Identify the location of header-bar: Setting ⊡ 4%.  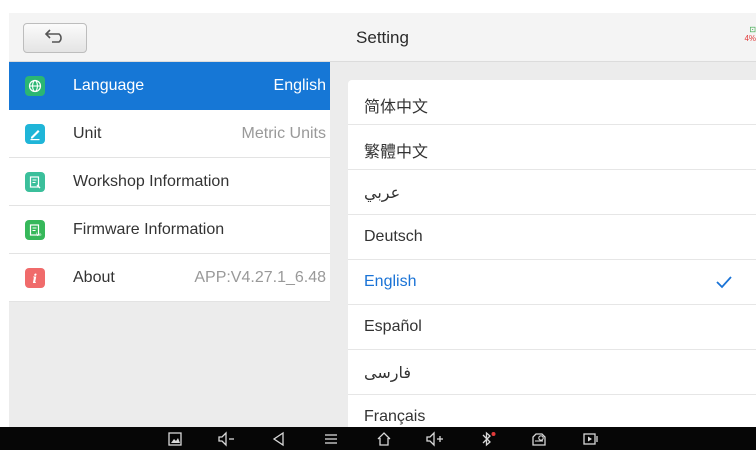
(382, 37).